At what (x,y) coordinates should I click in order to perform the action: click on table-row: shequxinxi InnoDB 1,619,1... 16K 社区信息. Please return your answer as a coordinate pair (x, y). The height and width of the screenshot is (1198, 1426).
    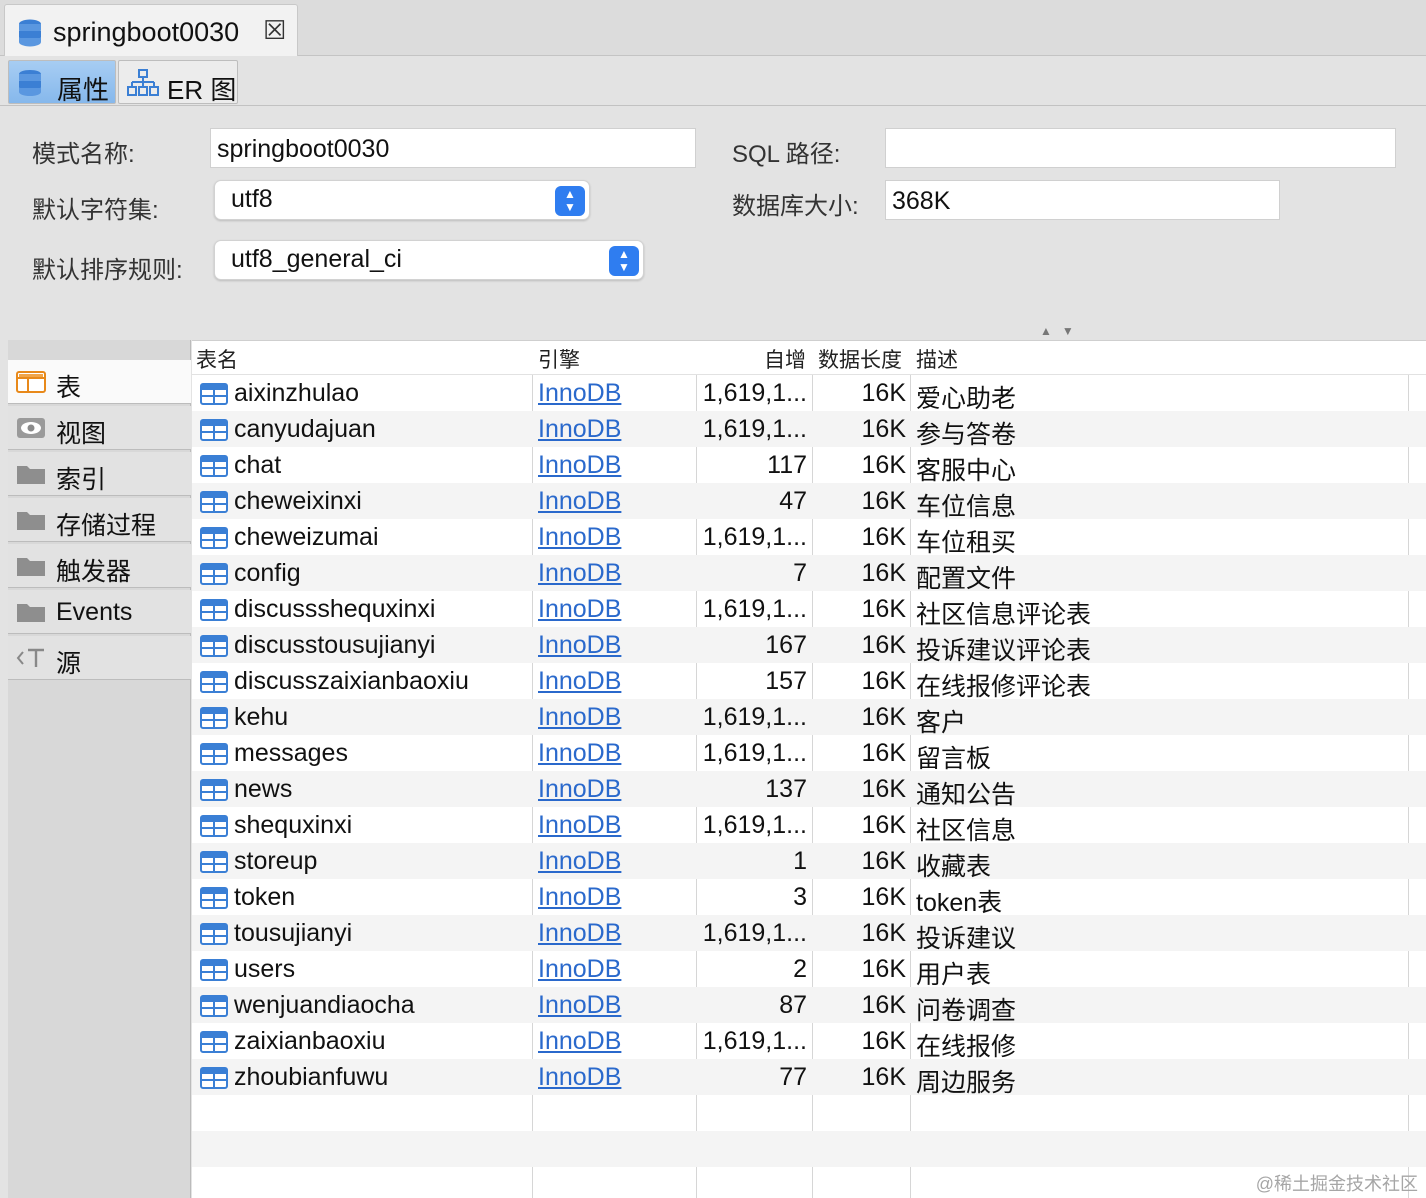
    Looking at the image, I should click on (809, 826).